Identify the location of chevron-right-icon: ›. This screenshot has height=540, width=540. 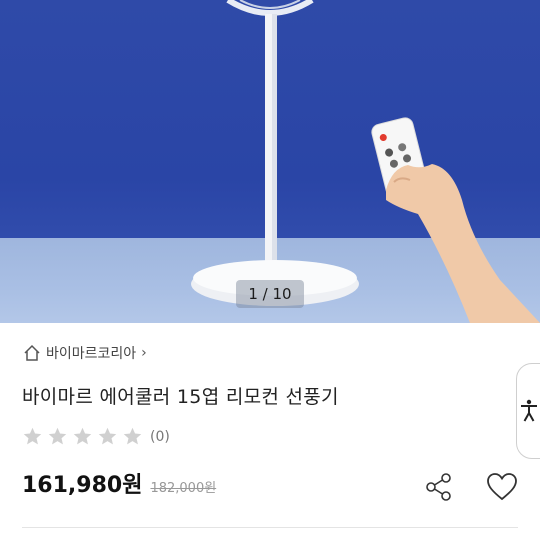
(144, 353).